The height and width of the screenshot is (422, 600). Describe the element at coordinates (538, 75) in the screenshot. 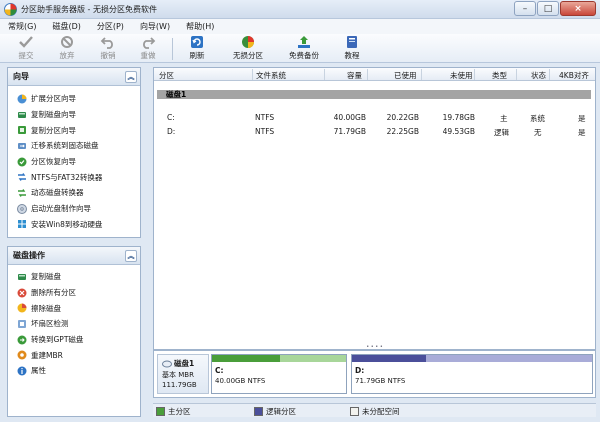

I see `col-status: 状态` at that location.